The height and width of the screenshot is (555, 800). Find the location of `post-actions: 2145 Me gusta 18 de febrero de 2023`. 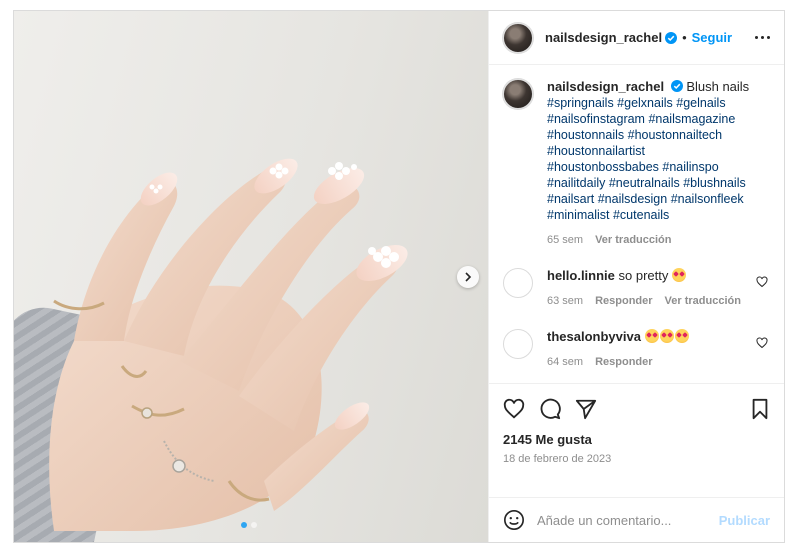

post-actions: 2145 Me gusta 18 de febrero de 2023 is located at coordinates (636, 440).